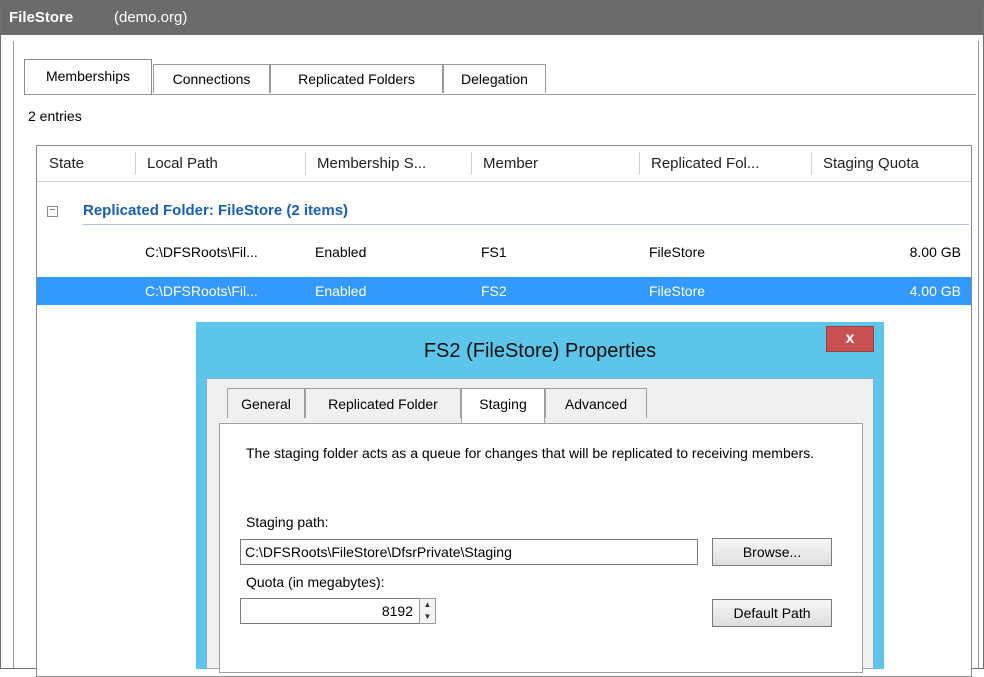 The height and width of the screenshot is (677, 984). What do you see at coordinates (287, 522) in the screenshot?
I see `staging-path-label: Staging path:` at bounding box center [287, 522].